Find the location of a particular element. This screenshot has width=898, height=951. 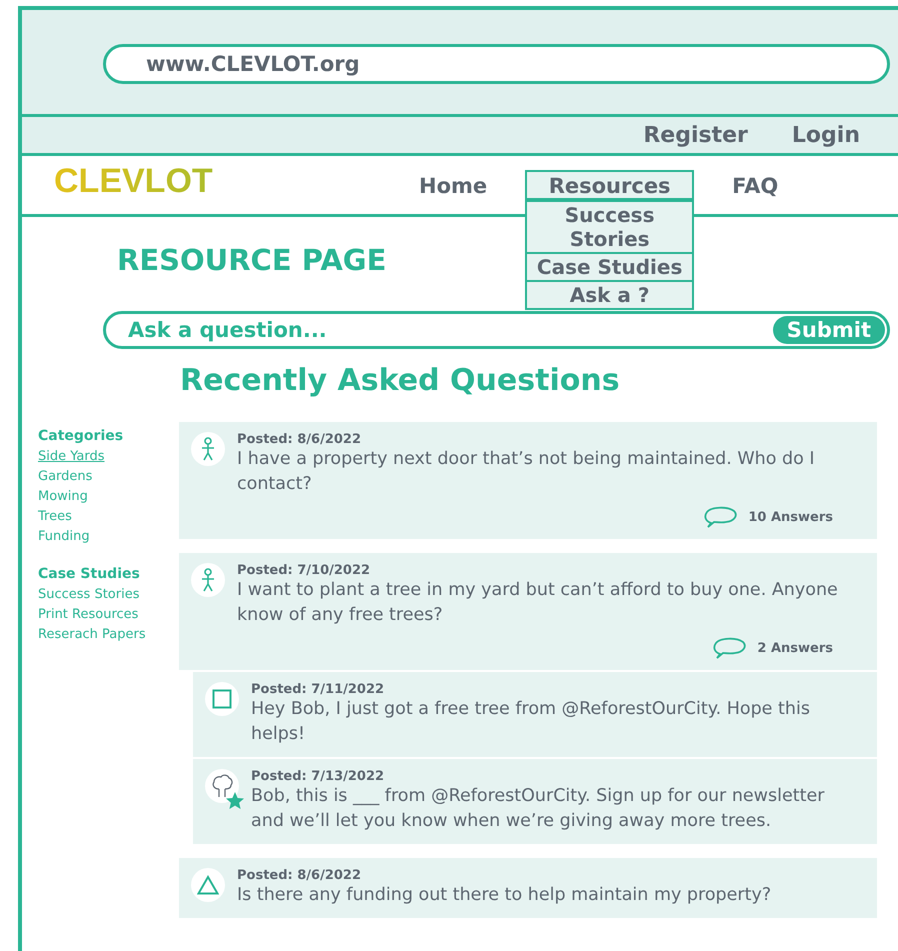

menu-item: Ask a ? is located at coordinates (609, 294).